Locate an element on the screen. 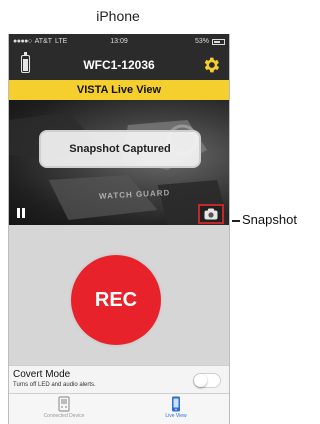 Image resolution: width=320 pixels, height=424 pixels. covert-mode-title: Covert Mode is located at coordinates (42, 374).